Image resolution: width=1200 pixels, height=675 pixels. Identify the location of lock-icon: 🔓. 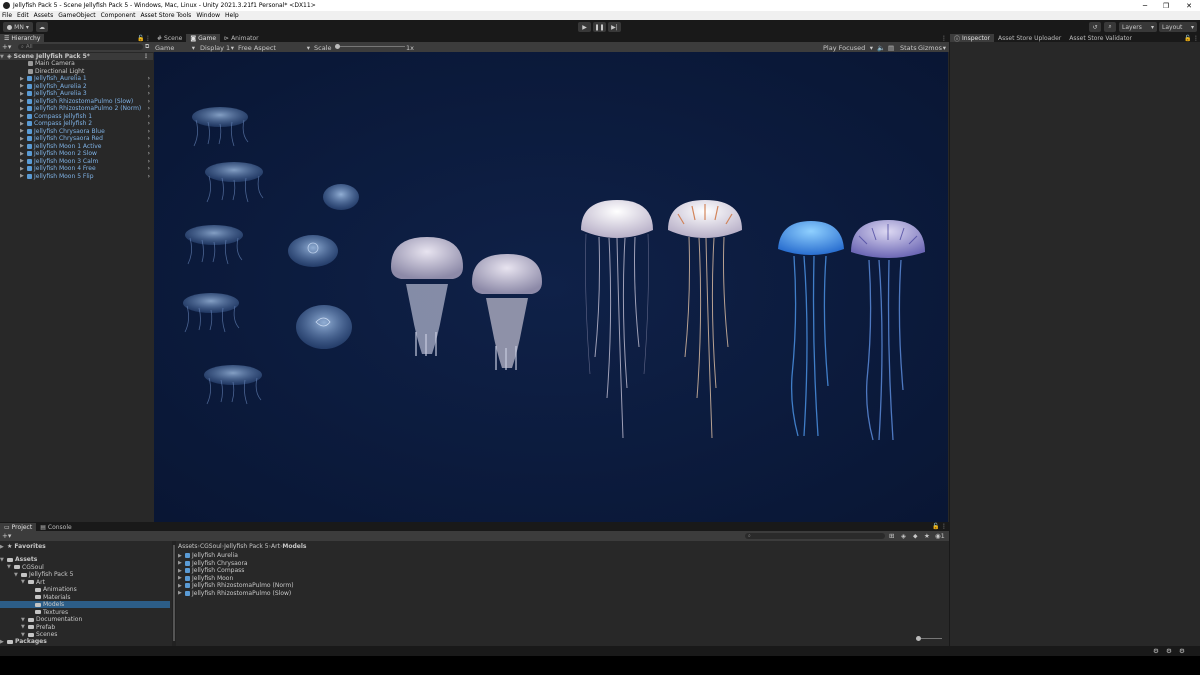
(1187, 38).